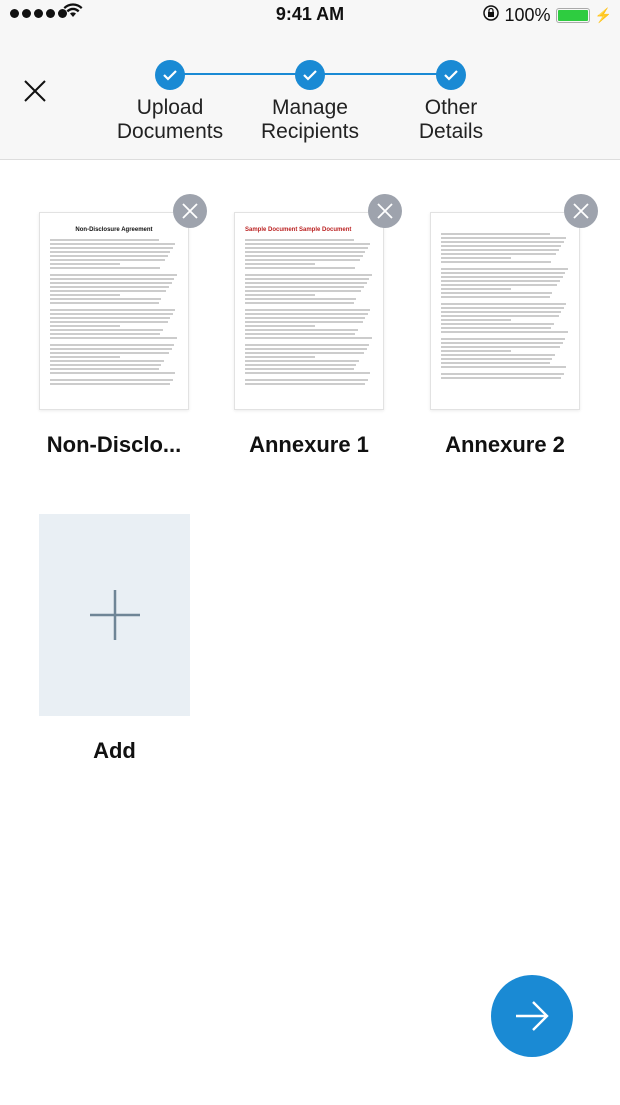 This screenshot has width=620, height=1105. Describe the element at coordinates (170, 75) in the screenshot. I see `check-icon` at that location.